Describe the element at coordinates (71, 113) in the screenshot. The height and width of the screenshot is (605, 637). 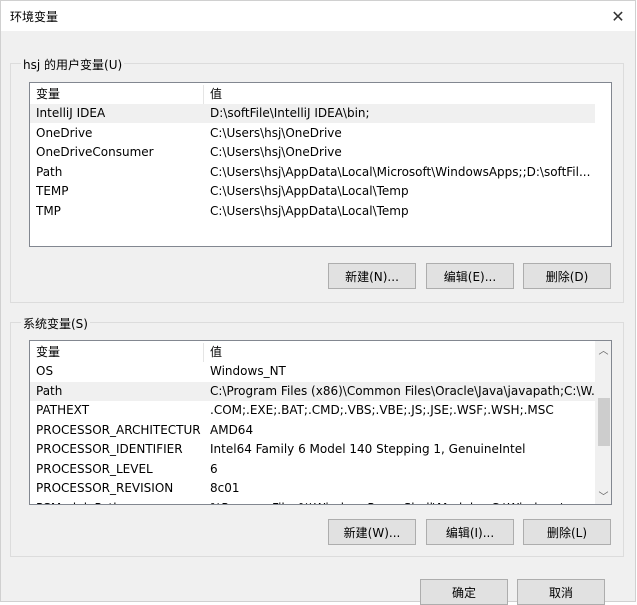
I see `variable-name: IntelliJ IDEA` at that location.